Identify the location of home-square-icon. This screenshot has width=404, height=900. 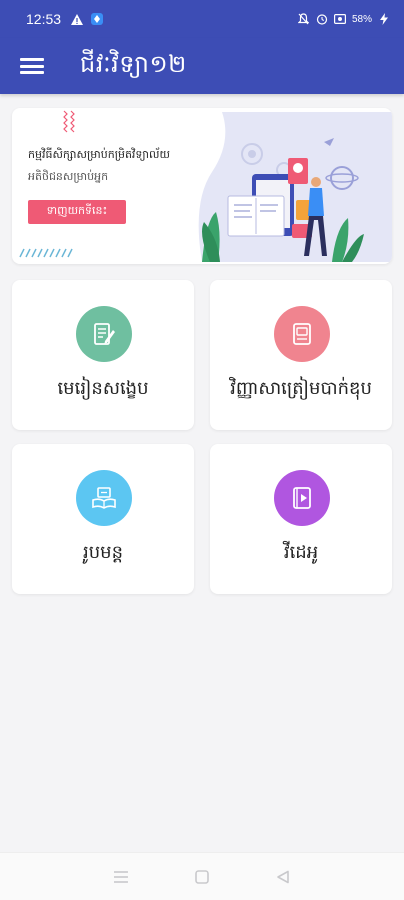
(202, 877).